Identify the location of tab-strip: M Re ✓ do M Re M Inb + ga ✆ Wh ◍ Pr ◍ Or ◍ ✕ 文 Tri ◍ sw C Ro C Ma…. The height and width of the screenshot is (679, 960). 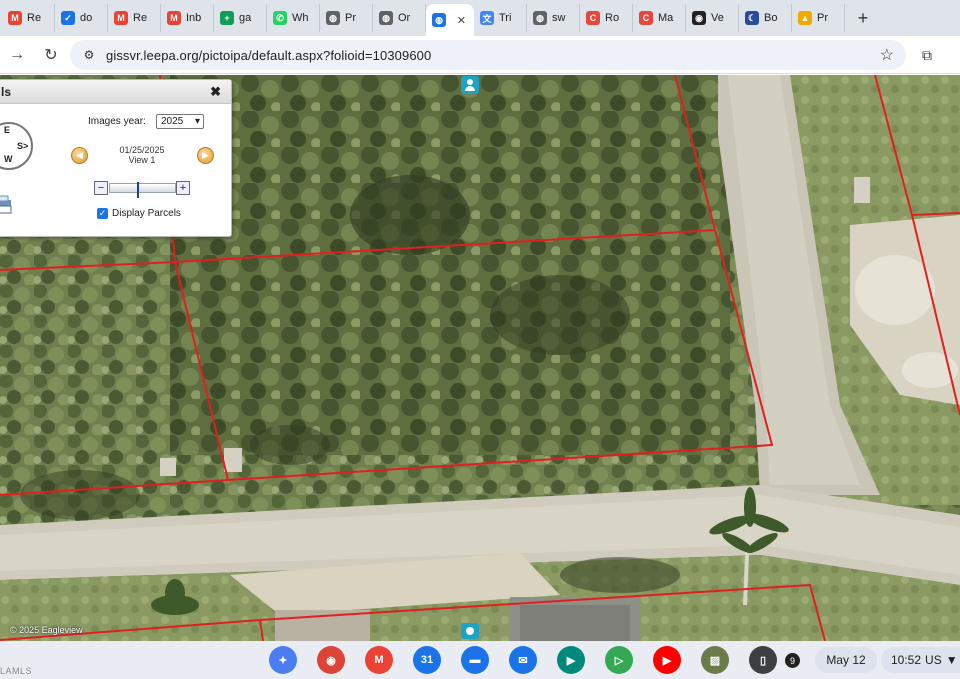
(480, 18).